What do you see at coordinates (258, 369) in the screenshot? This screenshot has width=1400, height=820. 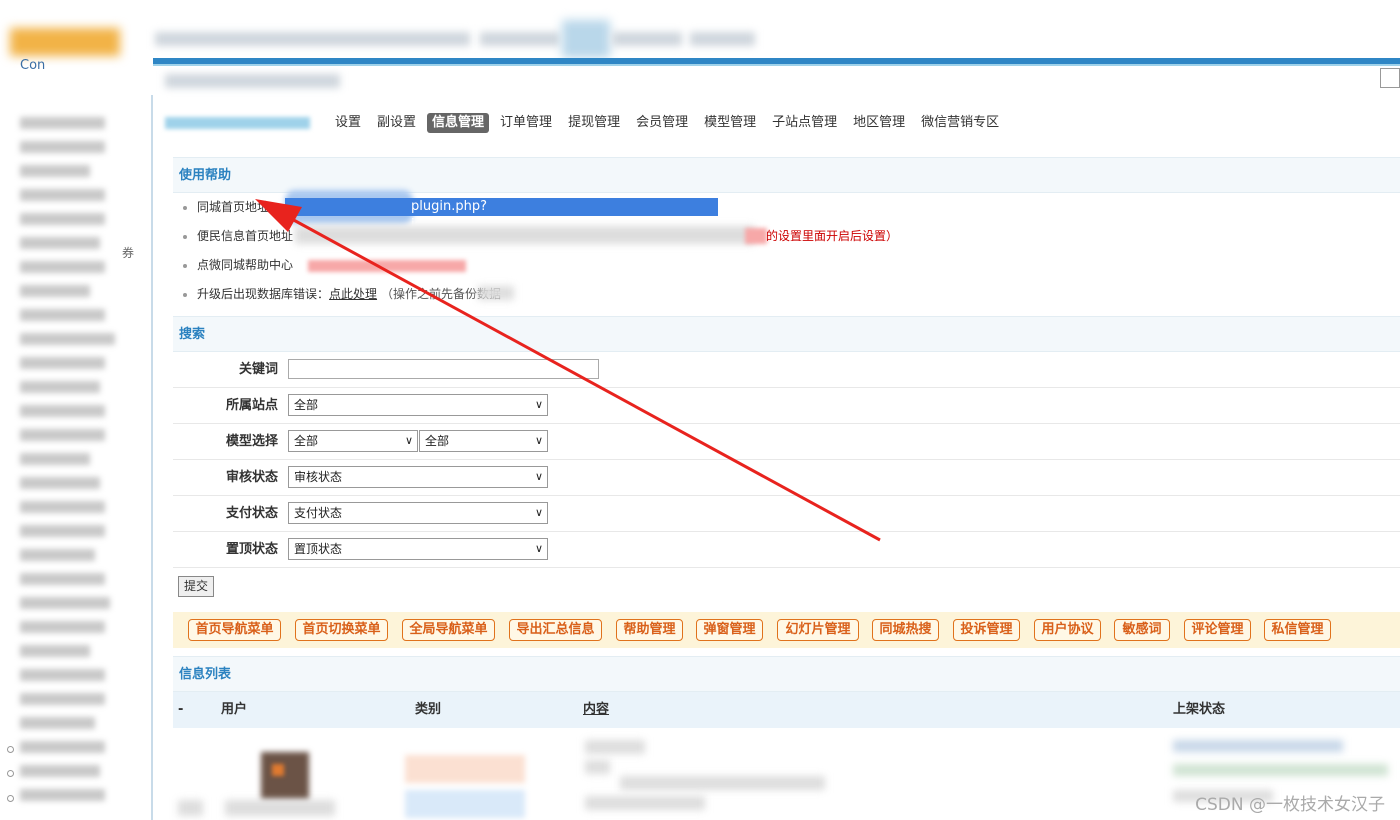 I see `keyword-label: 关键词` at bounding box center [258, 369].